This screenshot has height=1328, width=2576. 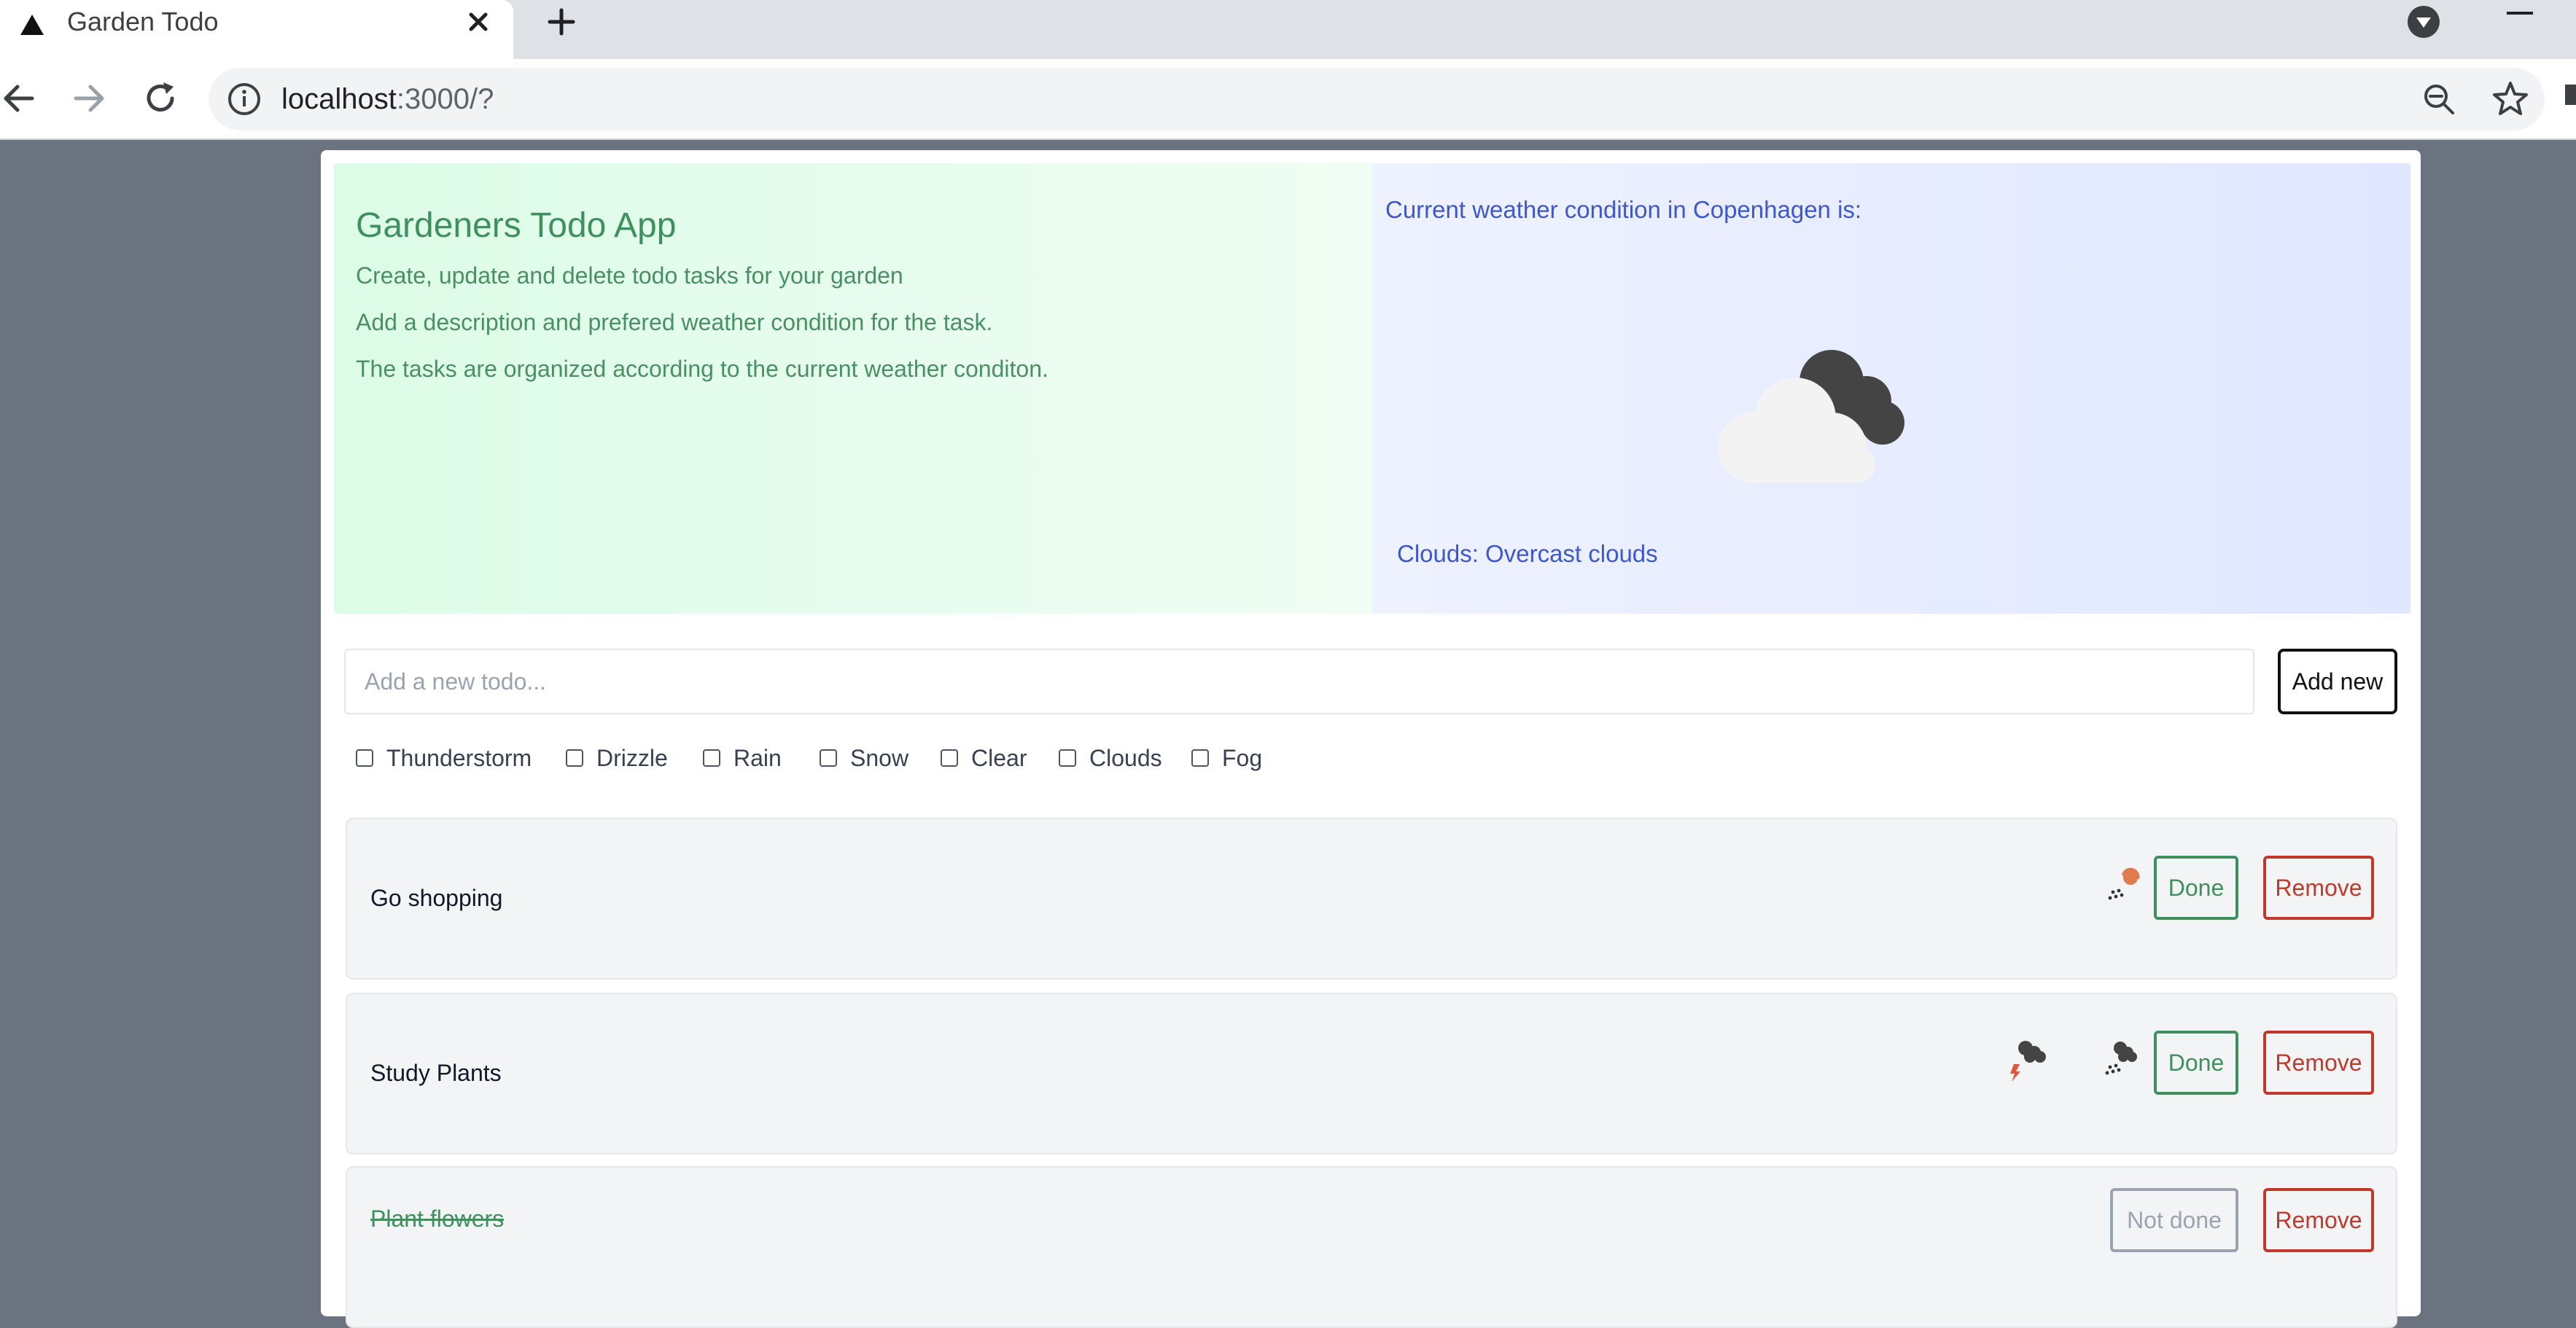 What do you see at coordinates (1242, 757) in the screenshot?
I see `checkbox-label: Fog` at bounding box center [1242, 757].